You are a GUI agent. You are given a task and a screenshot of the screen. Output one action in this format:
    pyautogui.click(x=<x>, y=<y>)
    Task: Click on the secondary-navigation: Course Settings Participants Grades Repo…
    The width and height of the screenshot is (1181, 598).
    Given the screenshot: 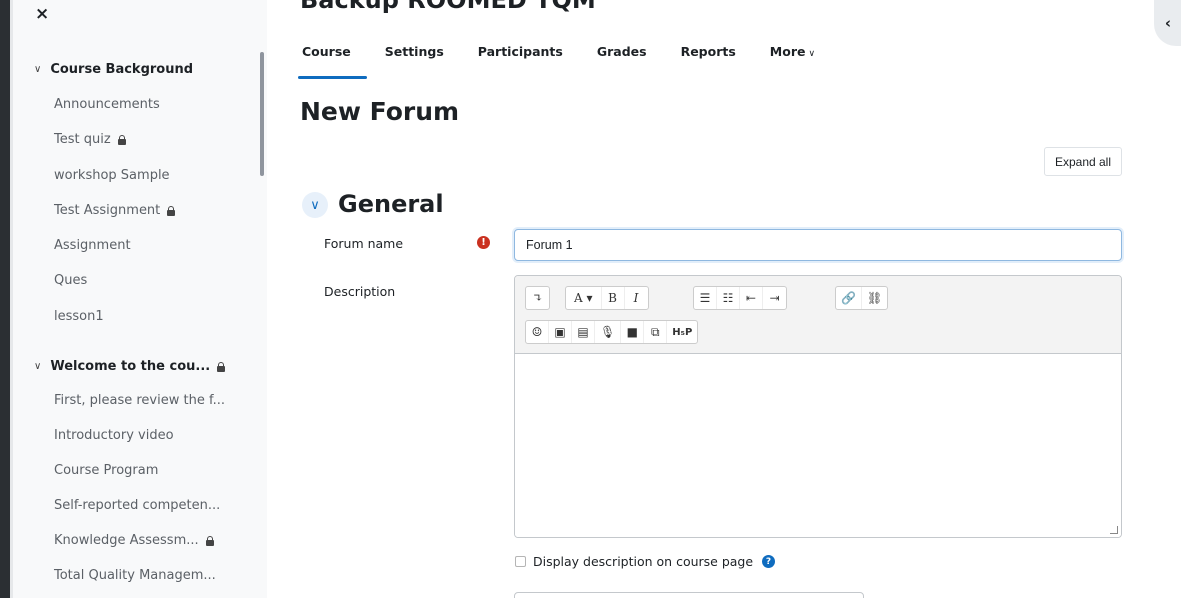 What is the action you would take?
    pyautogui.click(x=572, y=61)
    